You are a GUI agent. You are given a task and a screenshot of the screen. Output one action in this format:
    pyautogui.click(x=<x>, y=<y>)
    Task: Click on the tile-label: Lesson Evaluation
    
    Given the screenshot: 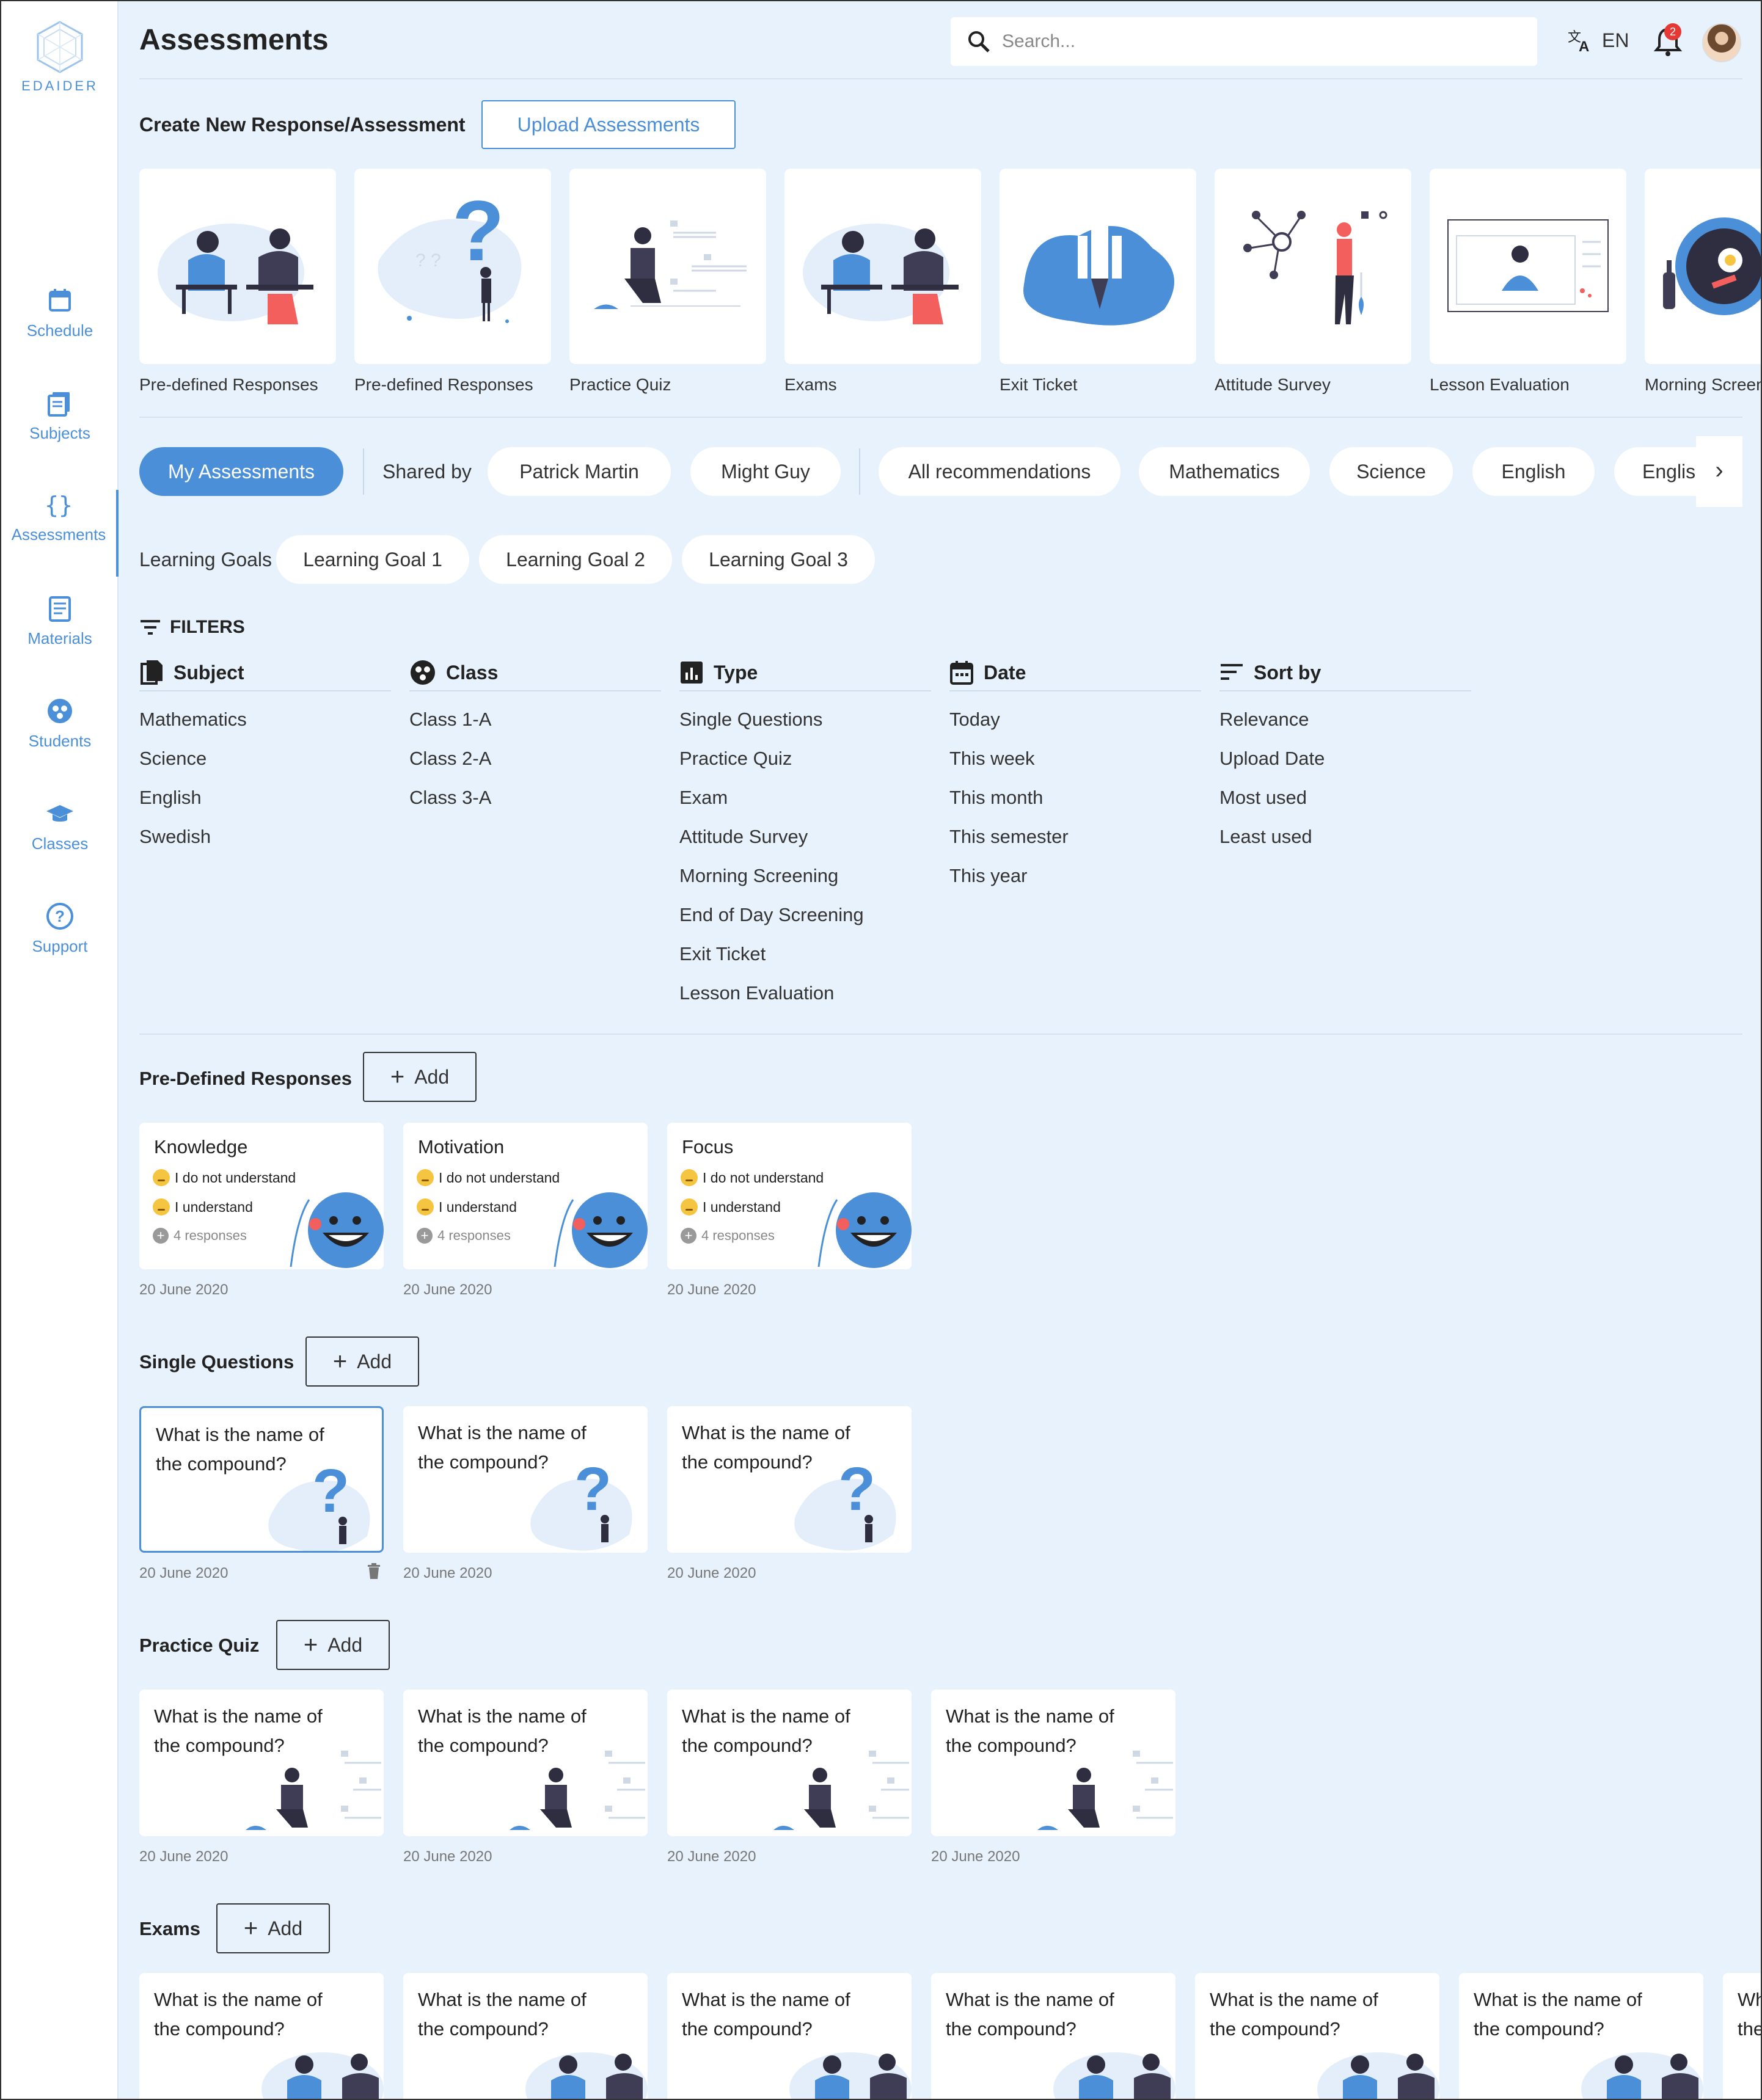 What is the action you would take?
    pyautogui.click(x=1500, y=385)
    